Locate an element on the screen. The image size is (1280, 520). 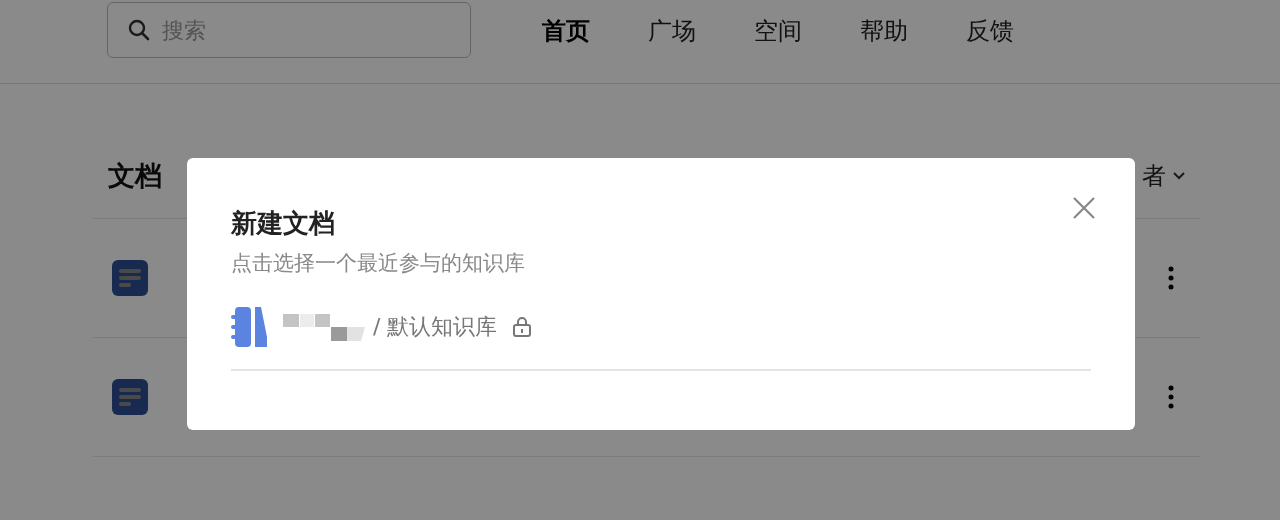
nav-link: 首页 is located at coordinates (566, 31).